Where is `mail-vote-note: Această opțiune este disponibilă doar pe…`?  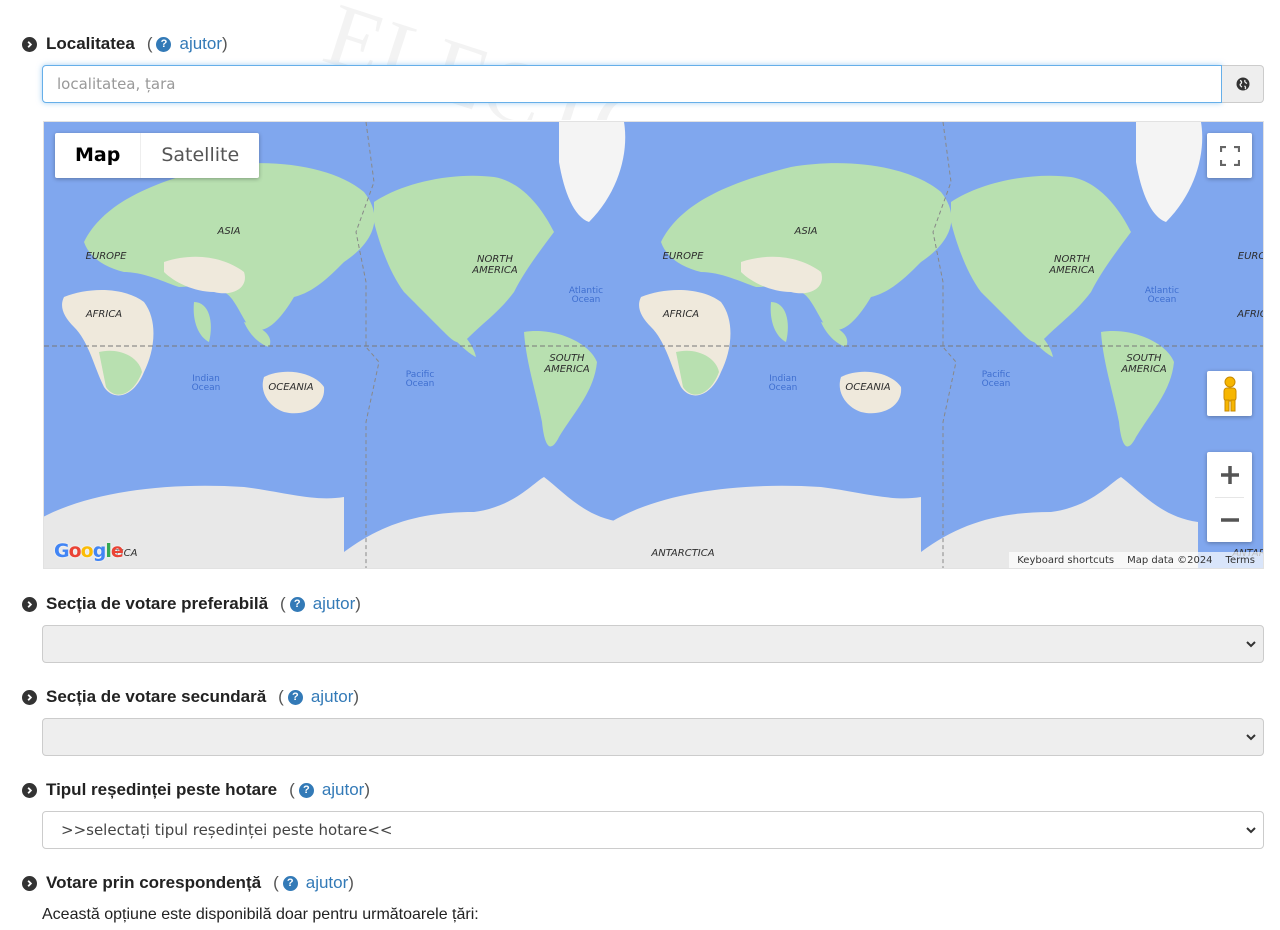
mail-vote-note: Această opțiune este disponibilă doar pe… is located at coordinates (260, 914).